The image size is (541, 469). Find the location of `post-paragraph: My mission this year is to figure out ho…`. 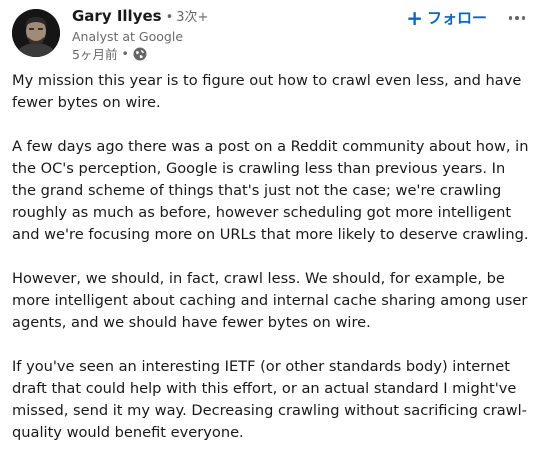

post-paragraph: My mission this year is to figure out ho… is located at coordinates (267, 91).